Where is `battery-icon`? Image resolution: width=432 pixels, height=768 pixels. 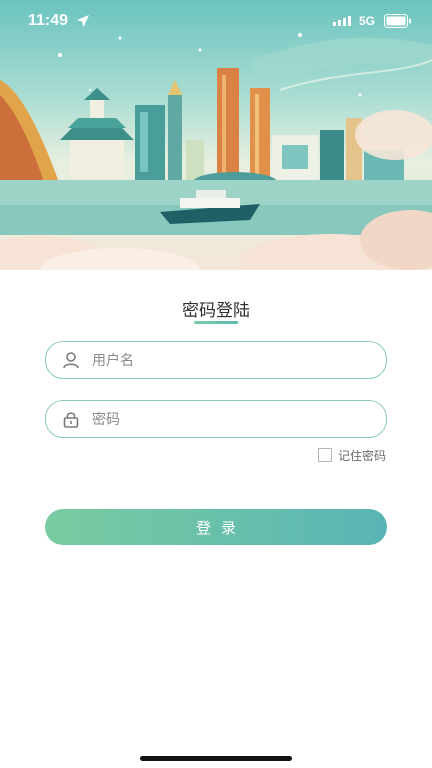
battery-icon is located at coordinates (397, 21).